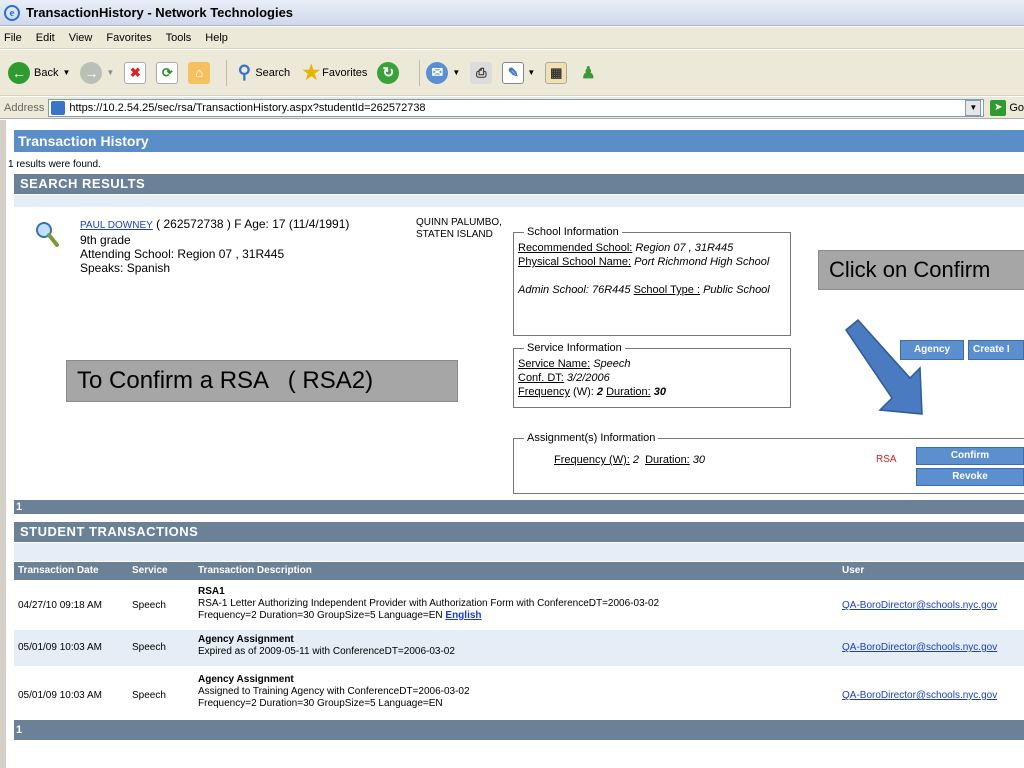 This screenshot has height=768, width=1024. What do you see at coordinates (19, 72) in the screenshot?
I see `back-arrow-icon: ←` at bounding box center [19, 72].